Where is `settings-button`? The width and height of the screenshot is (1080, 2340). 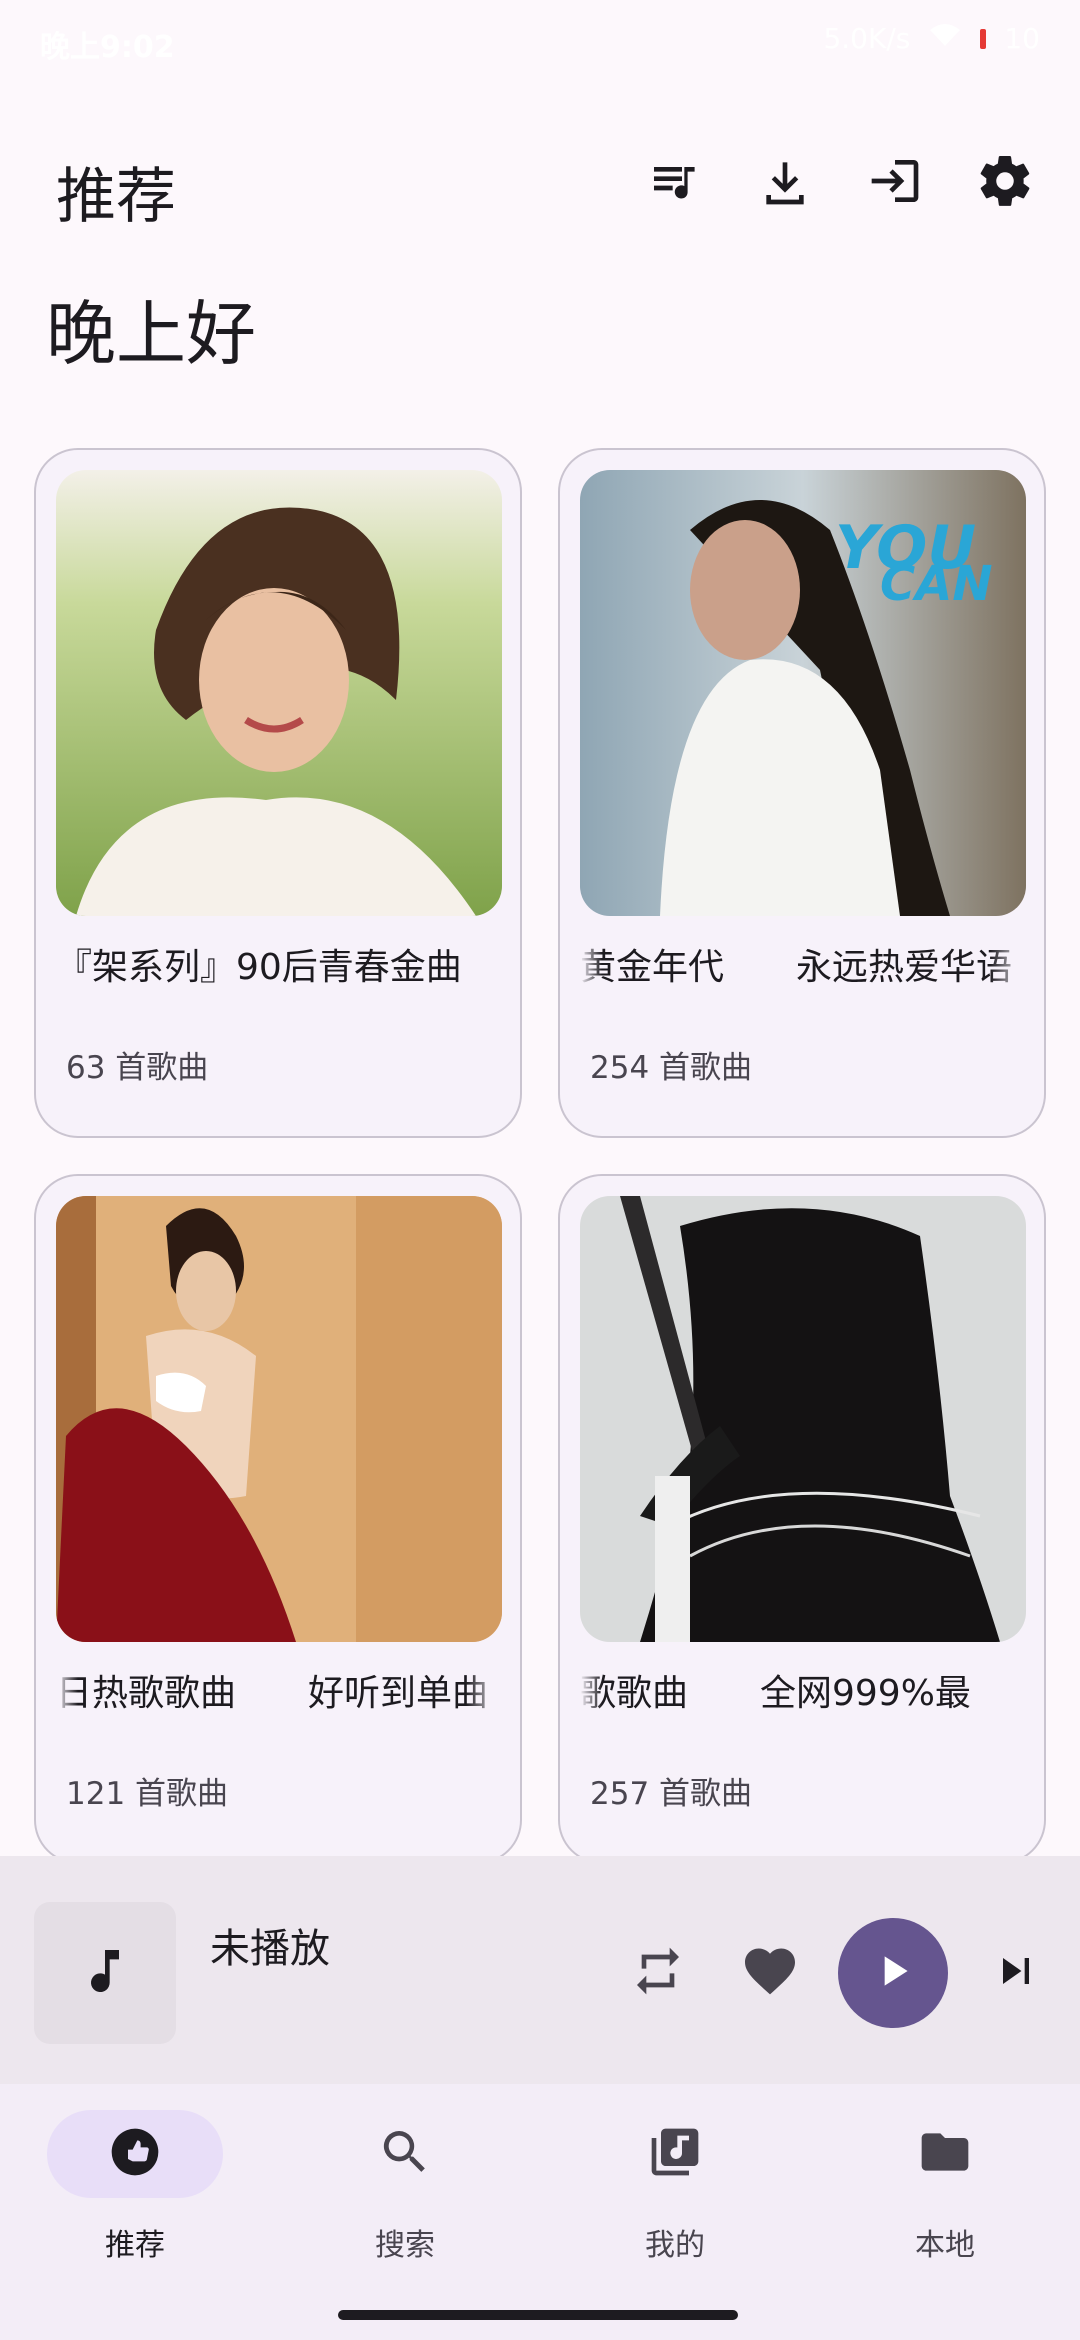
settings-button is located at coordinates (1005, 183).